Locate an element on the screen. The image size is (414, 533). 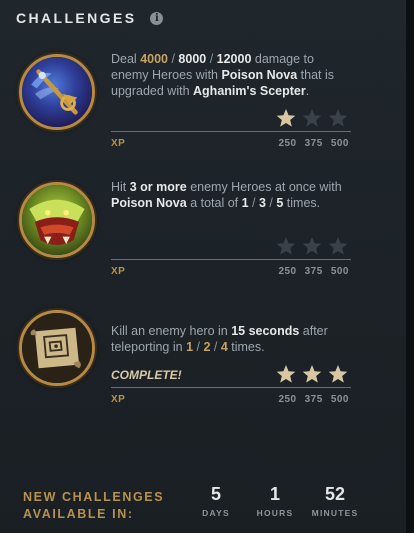
text-run: Kill an enemy hero in is located at coordinates (171, 331).